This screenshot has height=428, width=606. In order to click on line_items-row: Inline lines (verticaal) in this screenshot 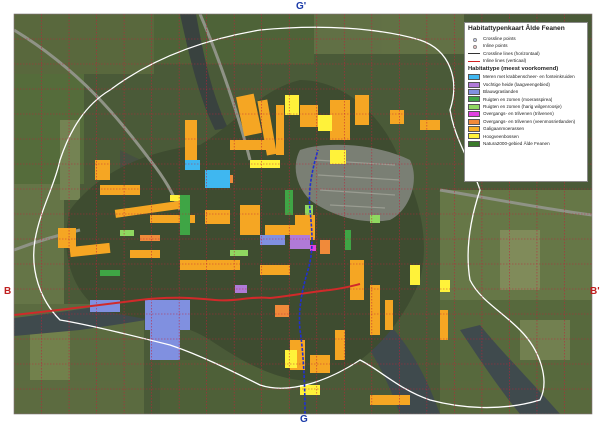, I will do `click(526, 60)`.